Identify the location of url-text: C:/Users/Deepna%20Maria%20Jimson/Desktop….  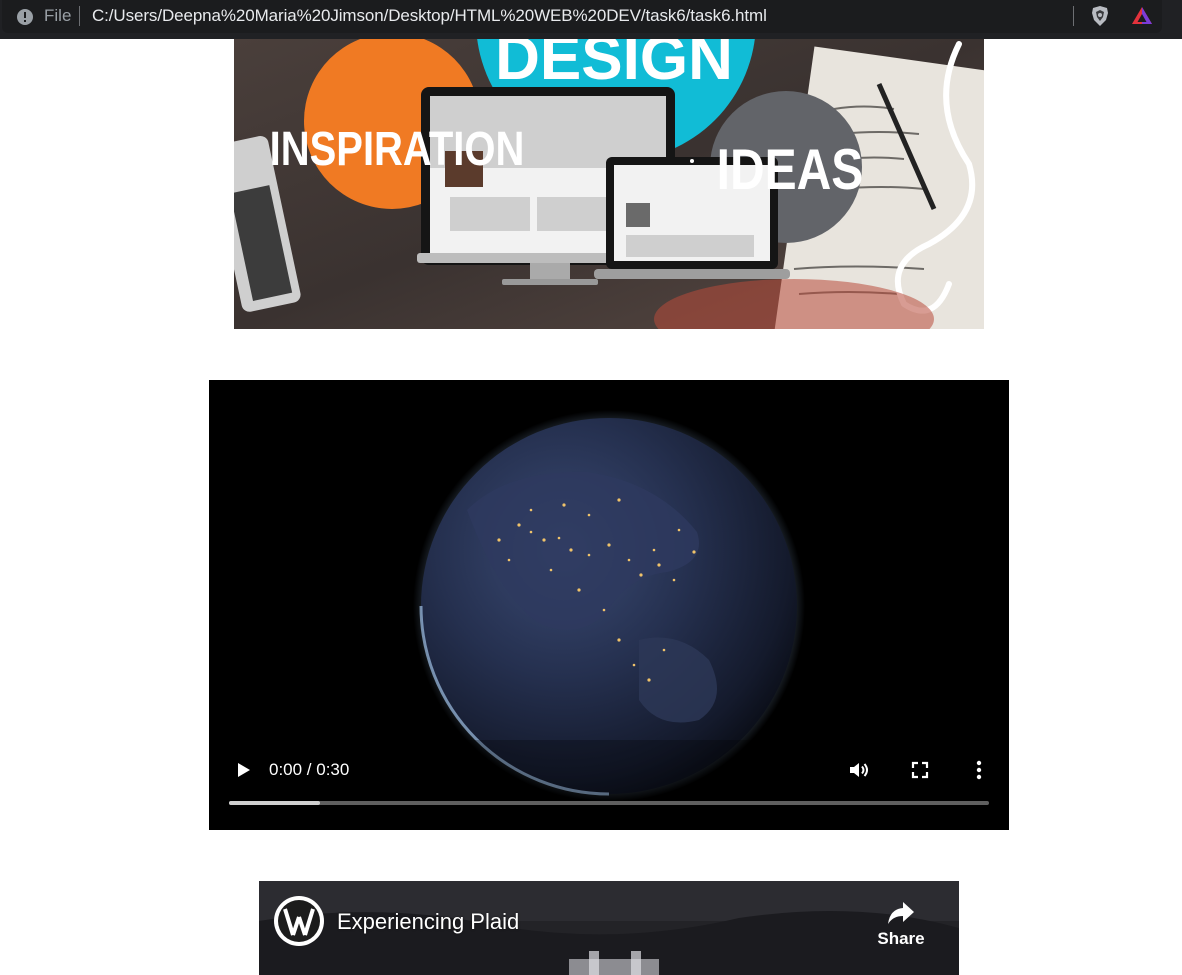
(429, 16).